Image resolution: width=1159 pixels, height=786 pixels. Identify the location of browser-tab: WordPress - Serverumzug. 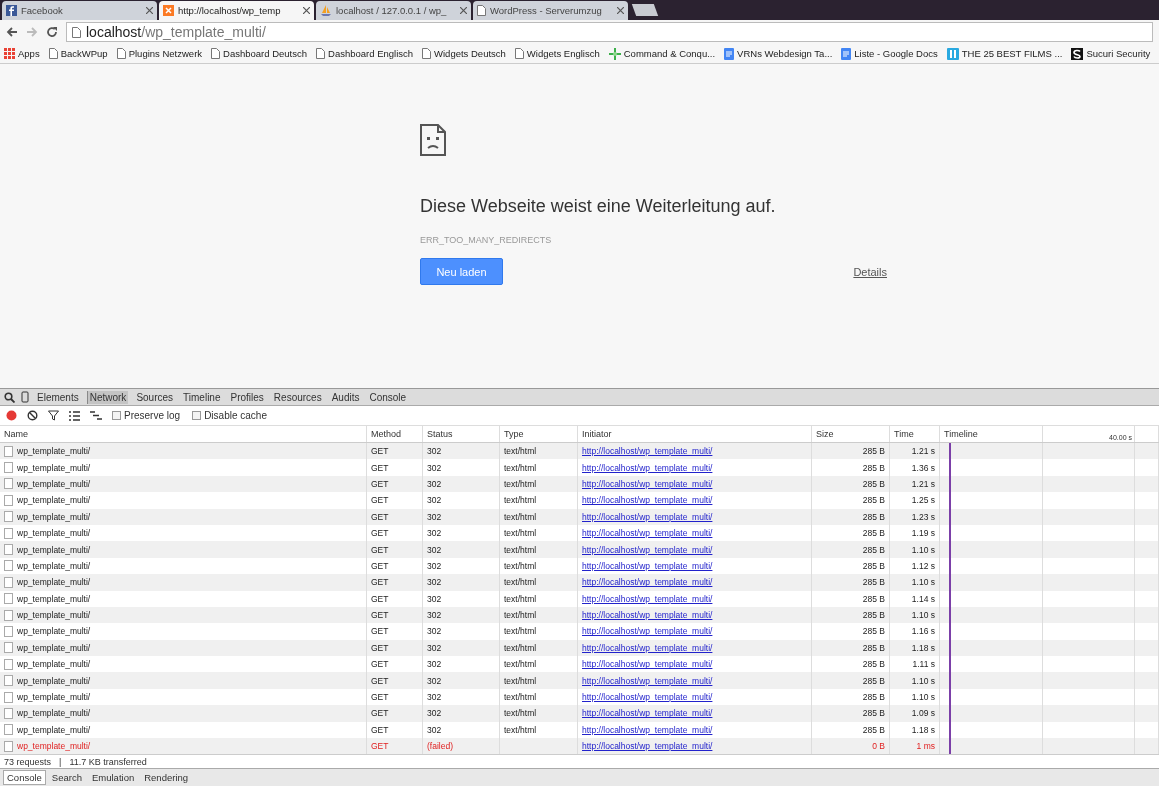
(550, 10).